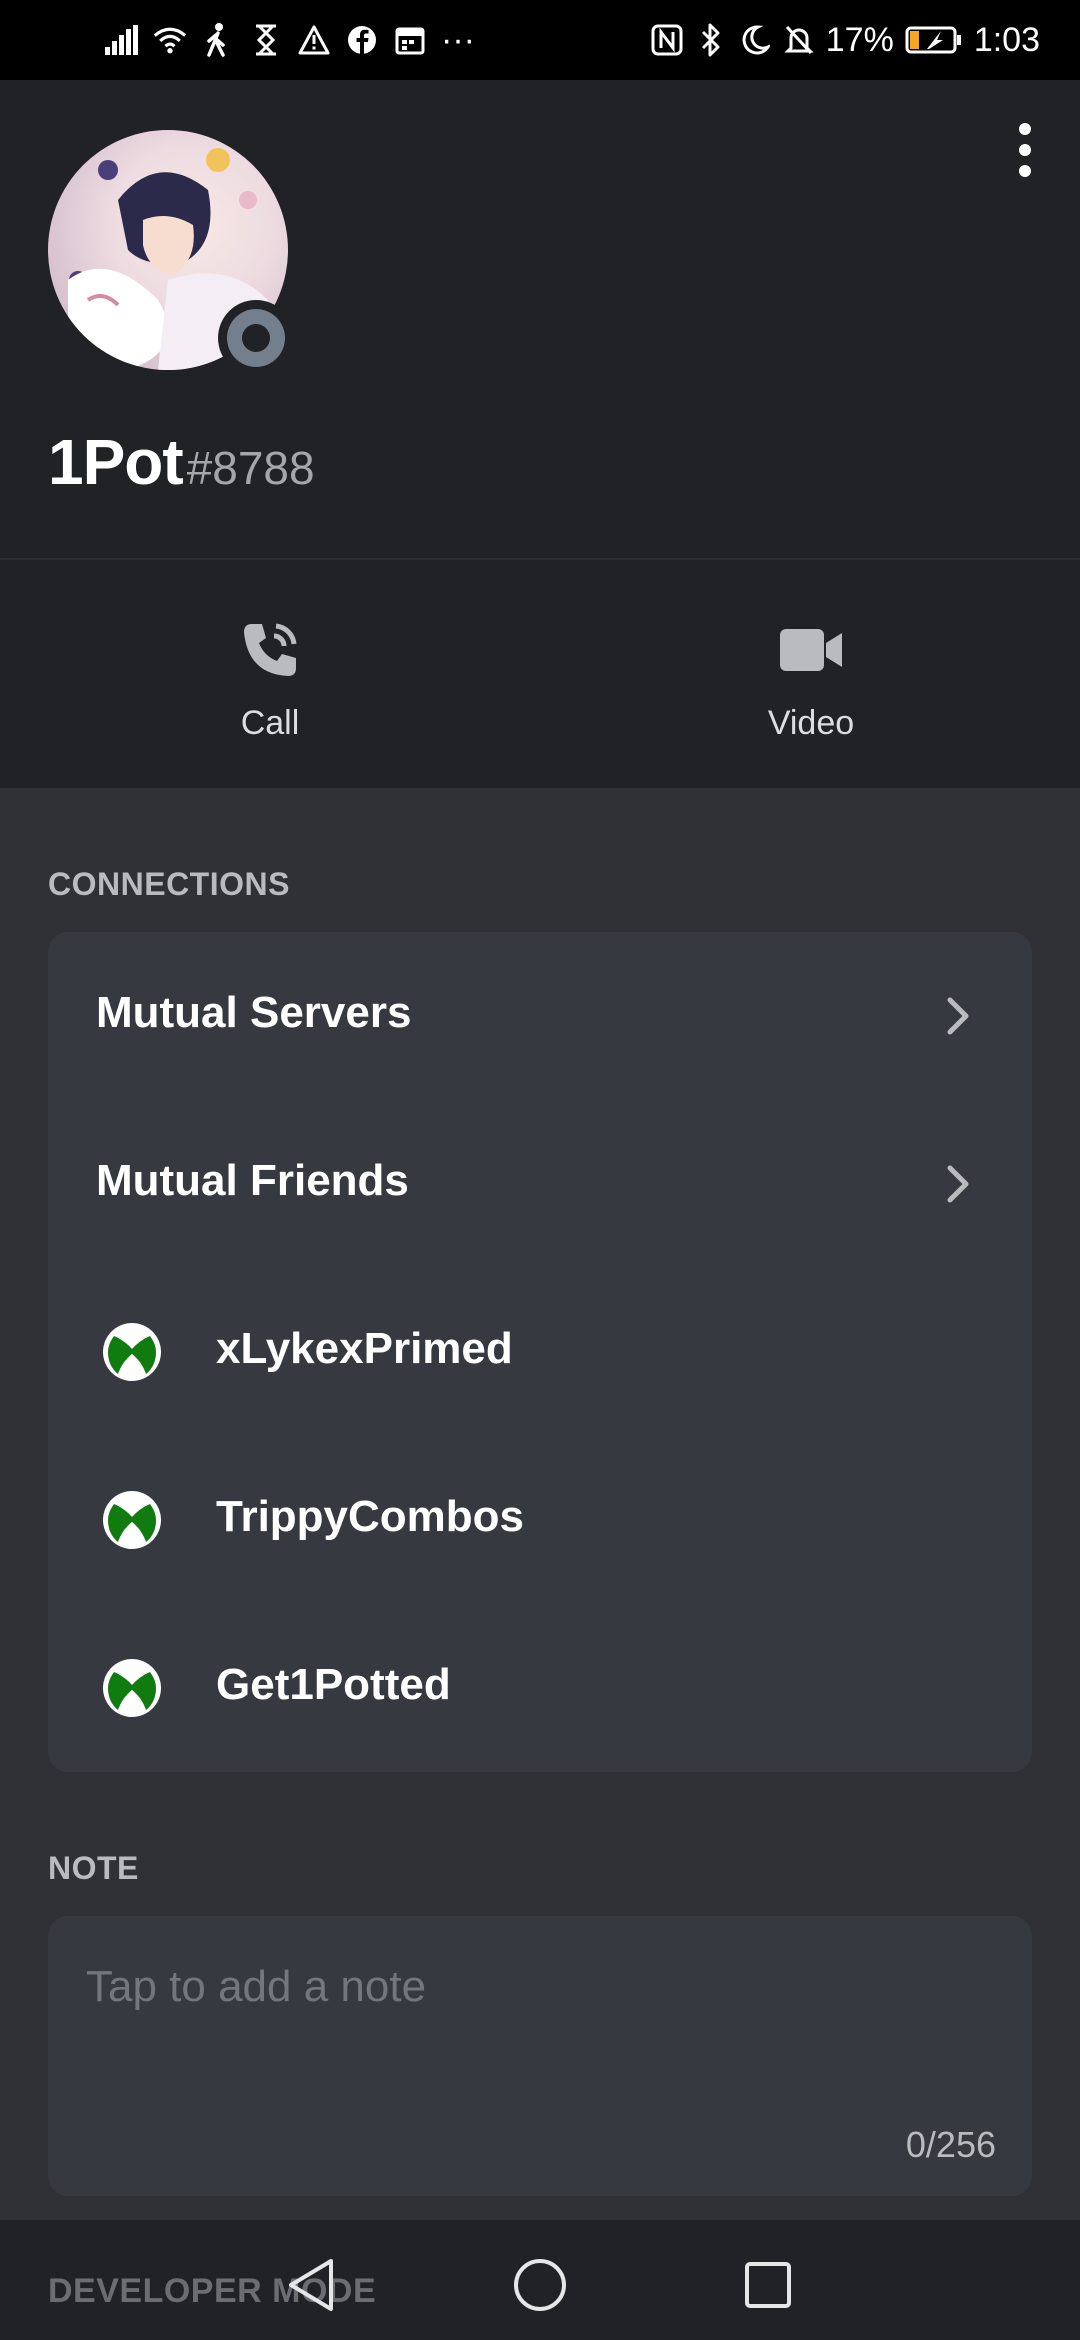 The image size is (1080, 2340). Describe the element at coordinates (93, 1868) in the screenshot. I see `note-title: NOTE` at that location.